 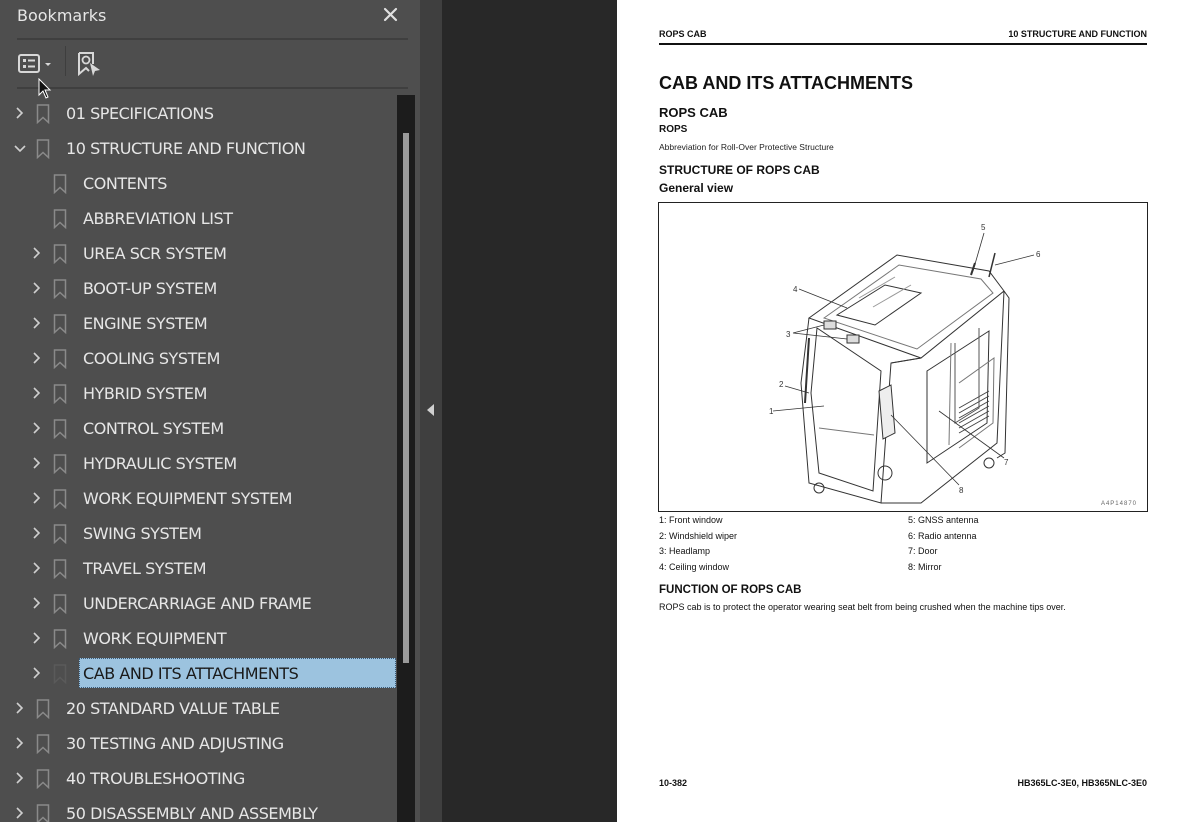 I want to click on bookmark-label: COOLING SYSTEM, so click(x=151, y=358).